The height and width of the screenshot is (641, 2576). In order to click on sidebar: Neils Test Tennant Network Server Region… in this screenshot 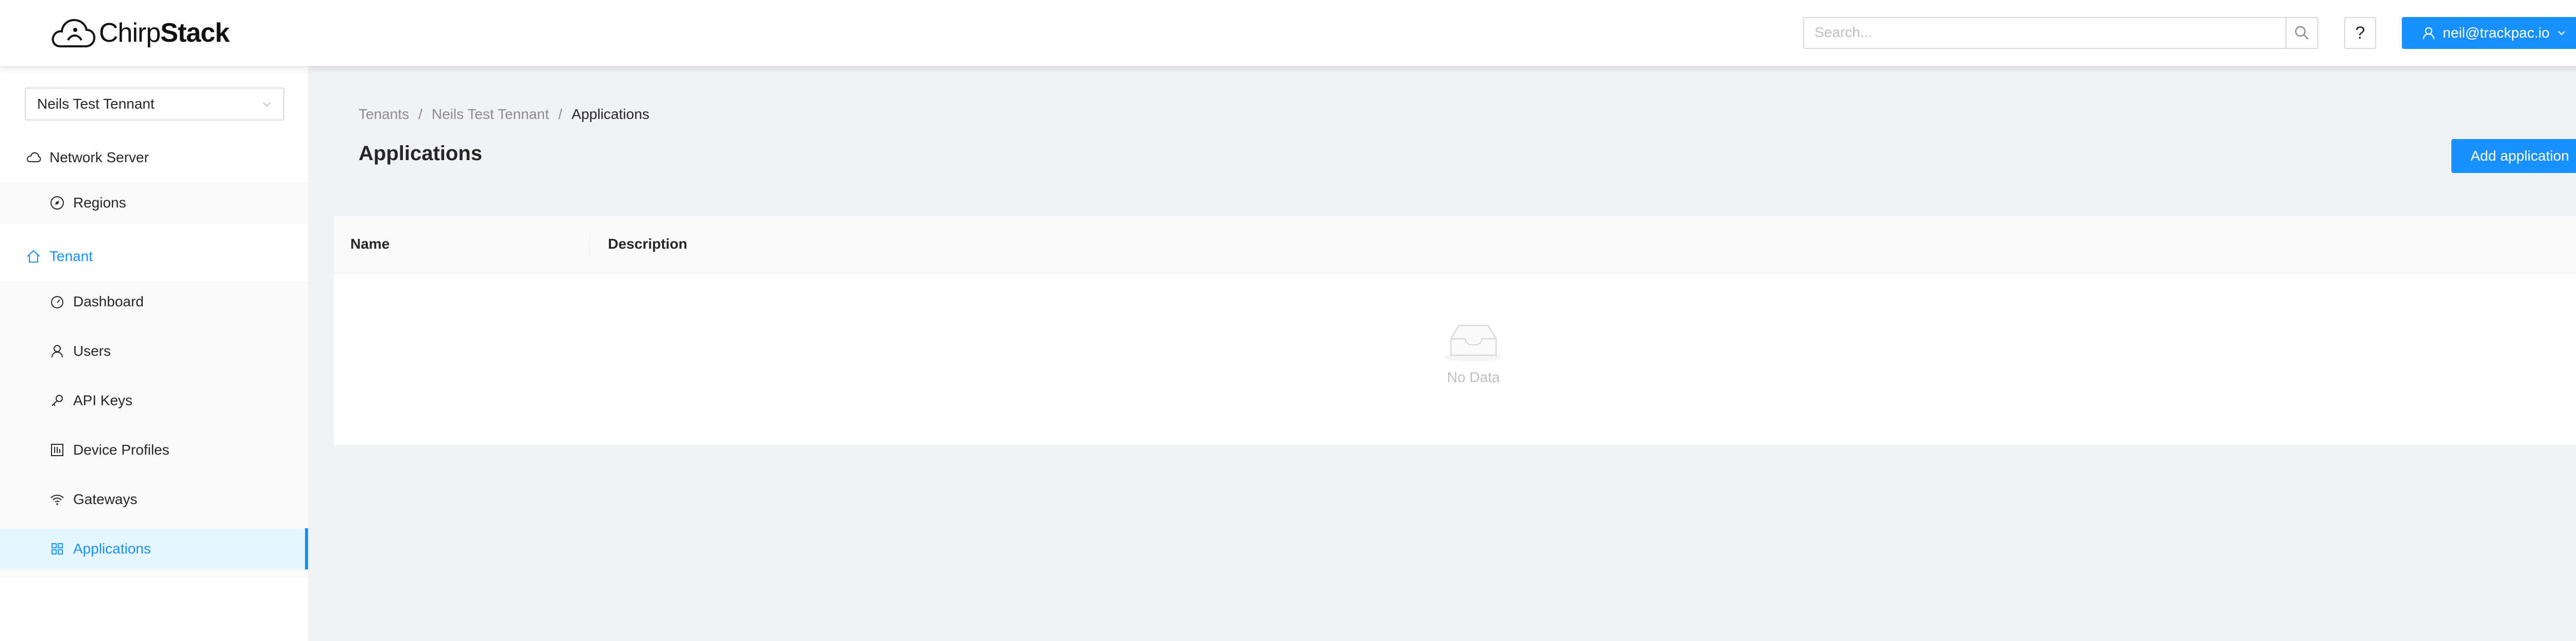, I will do `click(154, 354)`.